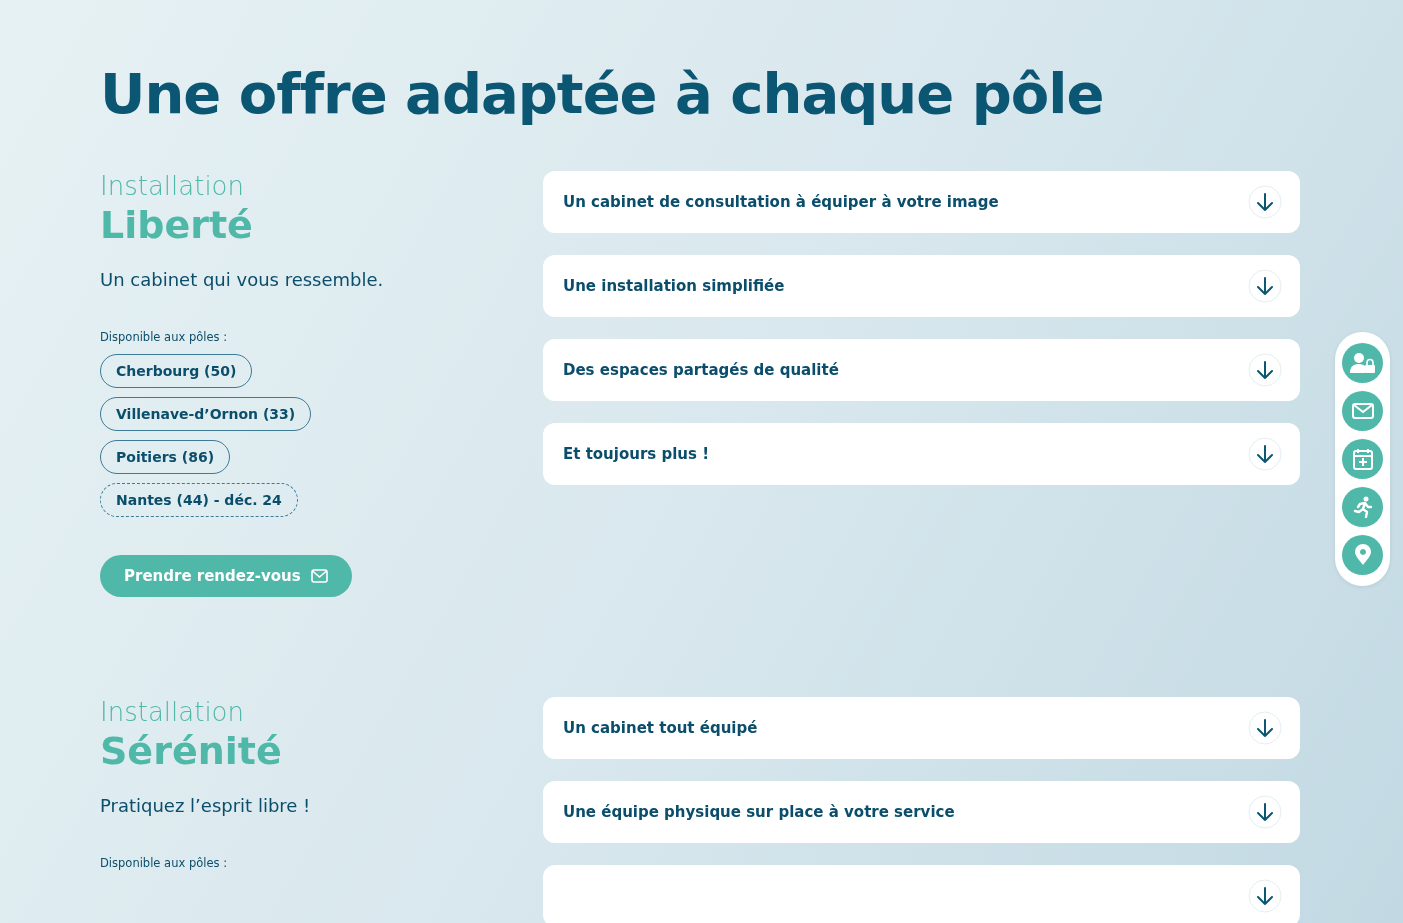 This screenshot has height=923, width=1403. What do you see at coordinates (191, 750) in the screenshot?
I see `offer-name: Sérénité` at bounding box center [191, 750].